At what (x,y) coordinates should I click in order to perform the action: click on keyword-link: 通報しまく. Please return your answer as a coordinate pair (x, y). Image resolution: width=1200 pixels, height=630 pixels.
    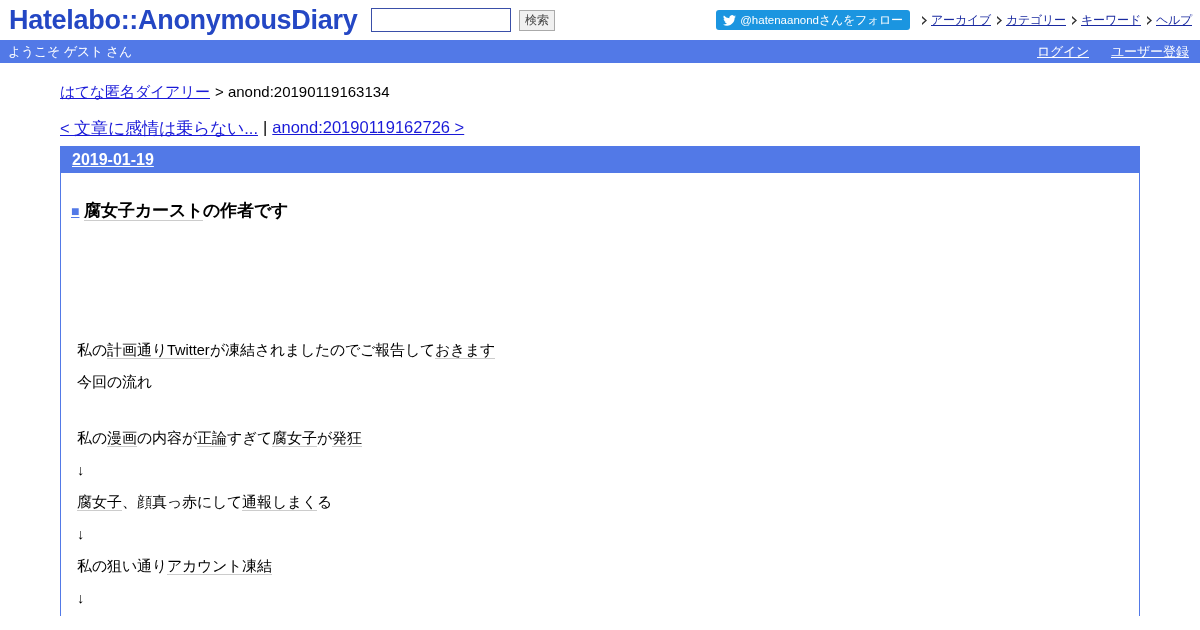
    Looking at the image, I should click on (279, 502).